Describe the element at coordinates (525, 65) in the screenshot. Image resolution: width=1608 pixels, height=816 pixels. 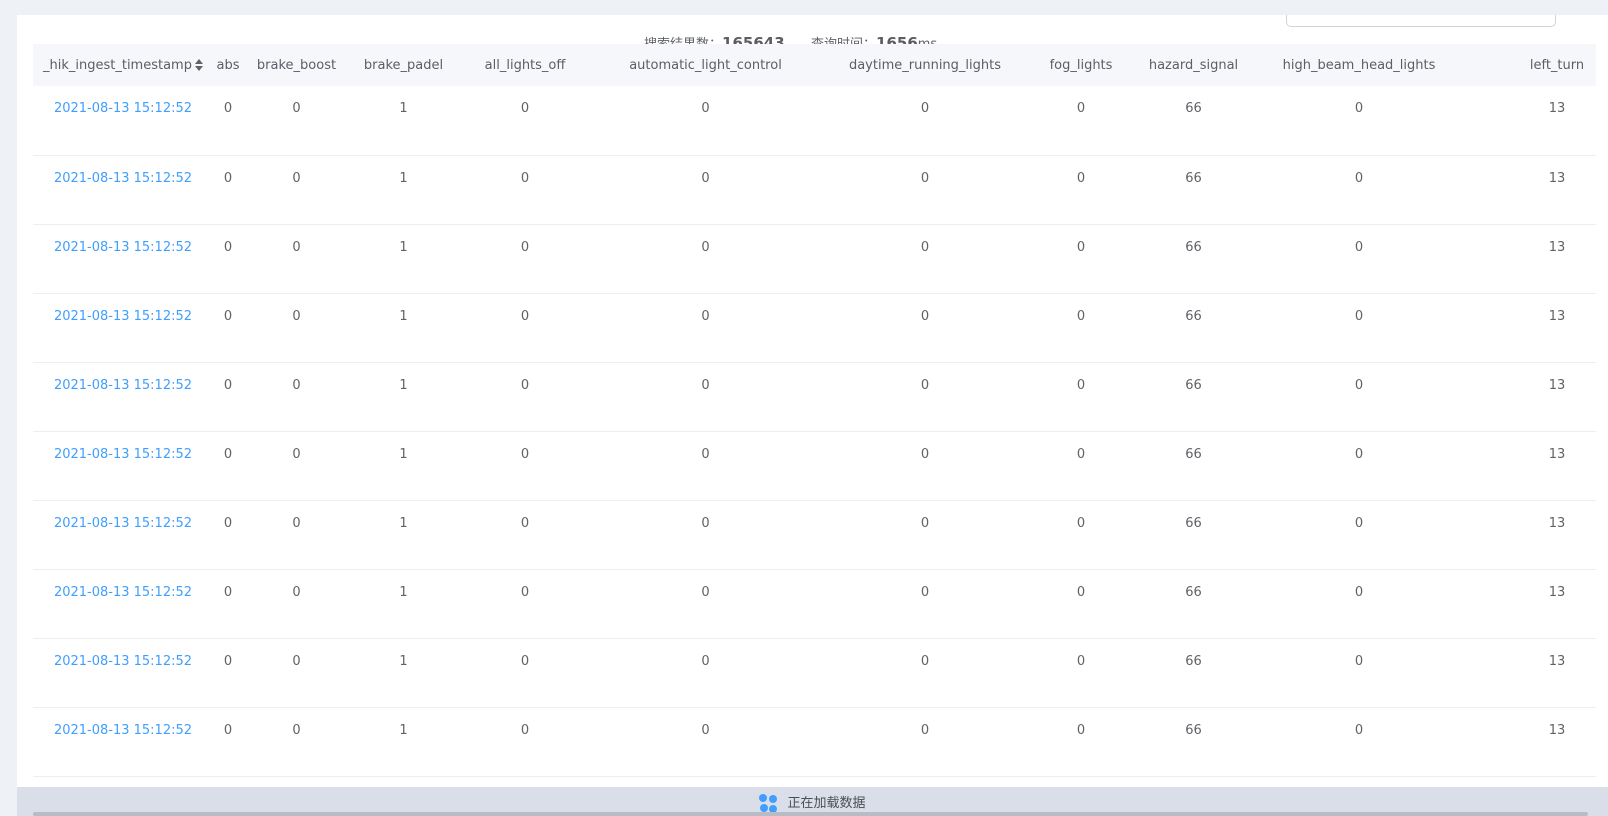
I see `column-header-4: all_lights_off` at that location.